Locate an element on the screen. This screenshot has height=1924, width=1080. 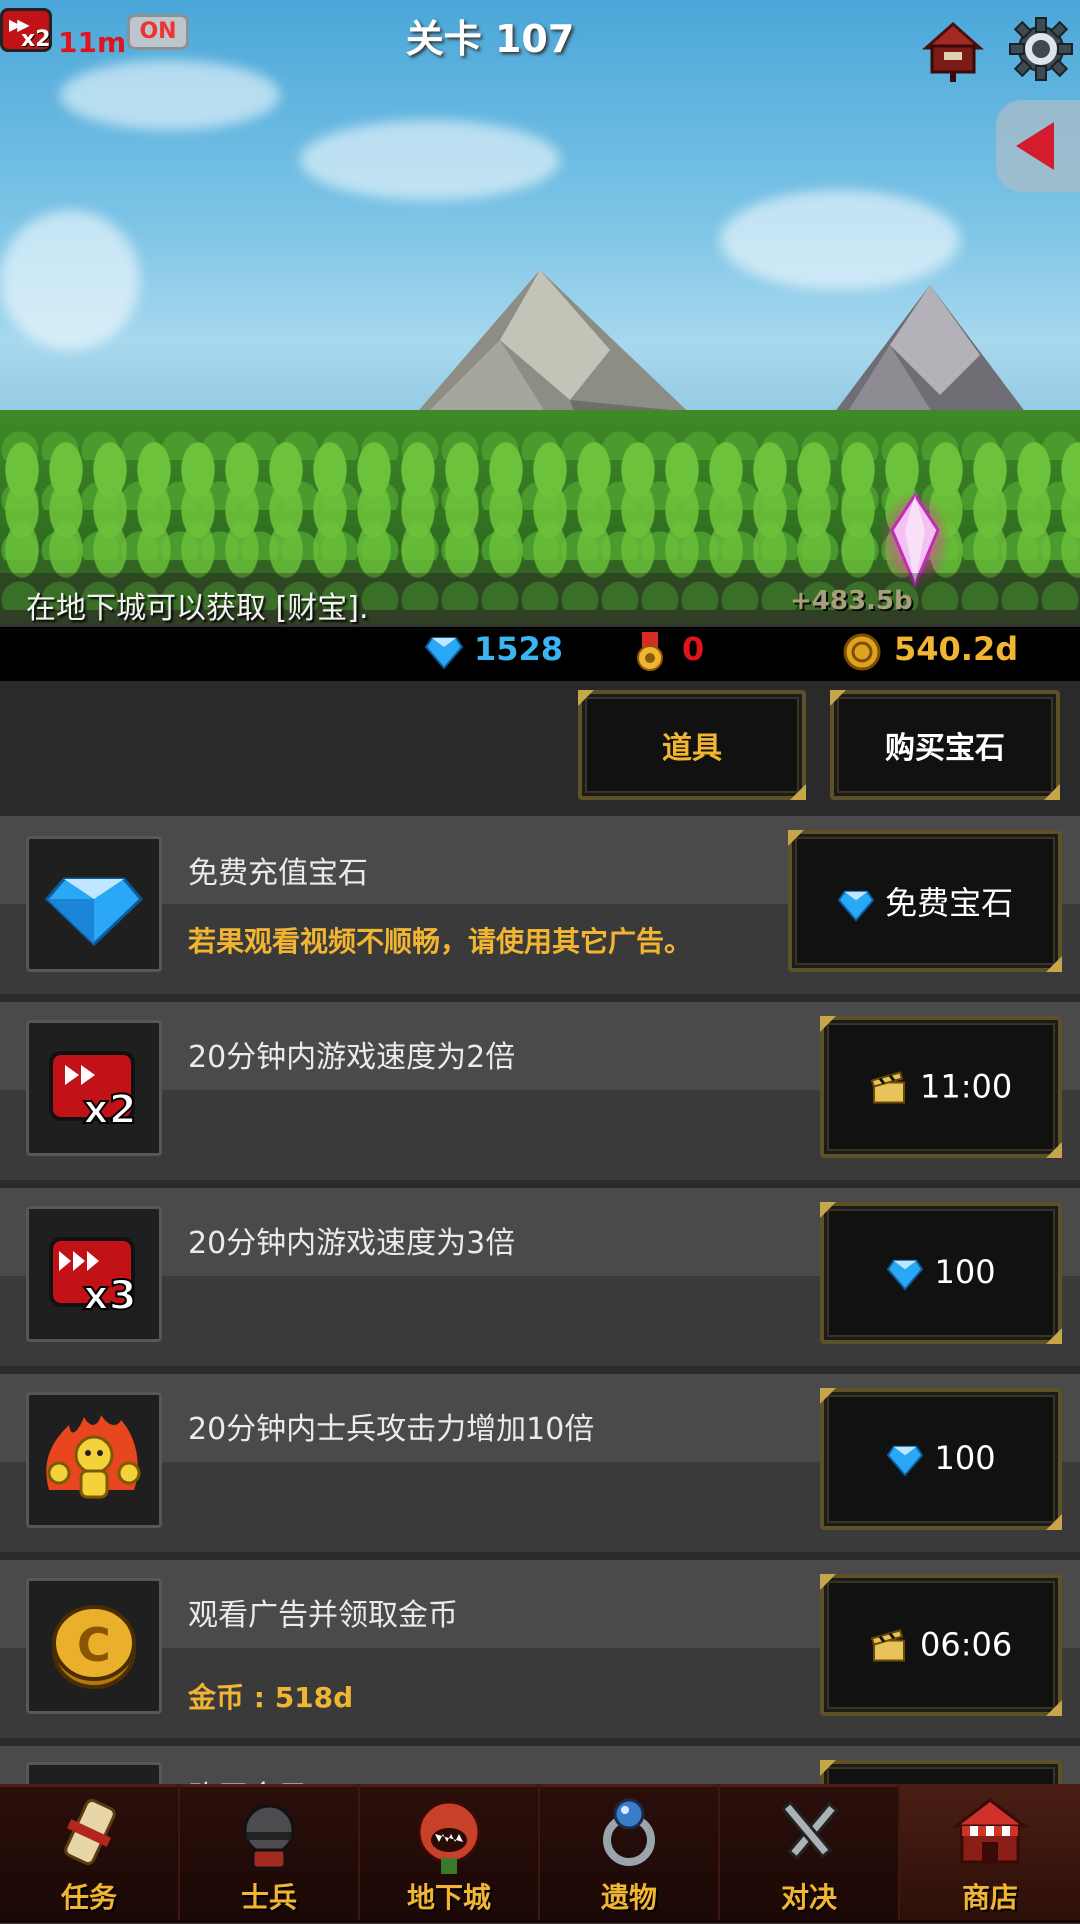
gem-count: 1528 is located at coordinates (519, 649).